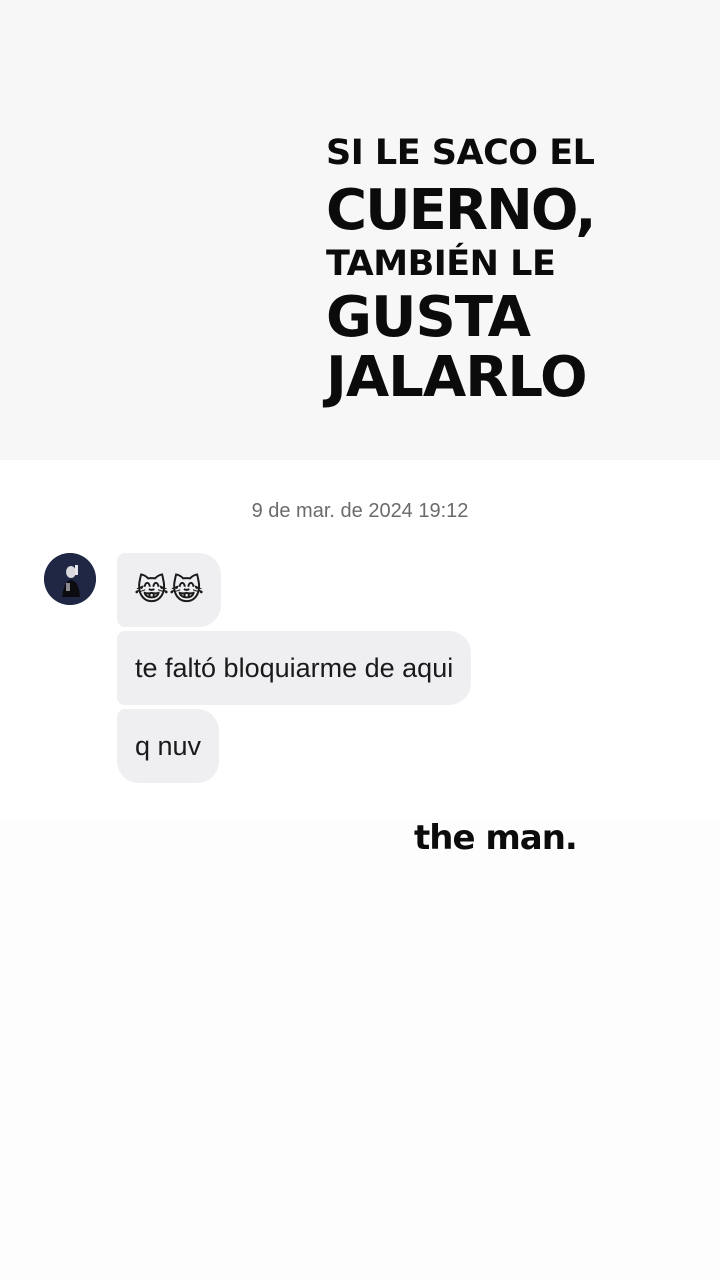  I want to click on message-text: te faltó bloquiarme de aqui, so click(294, 667).